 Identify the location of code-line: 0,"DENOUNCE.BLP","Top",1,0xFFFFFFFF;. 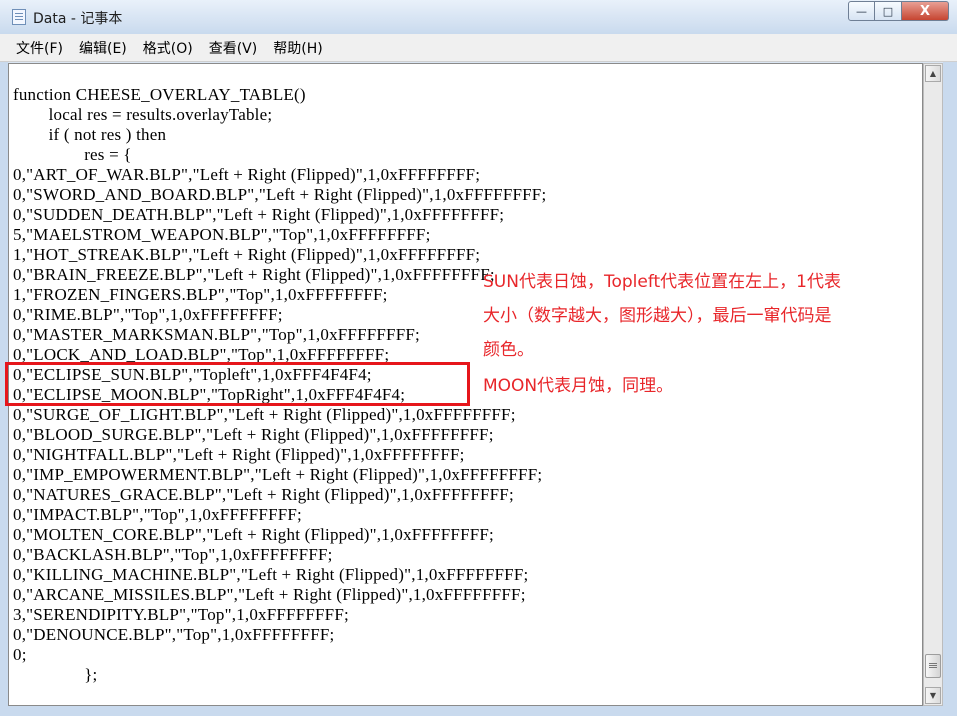
(174, 634).